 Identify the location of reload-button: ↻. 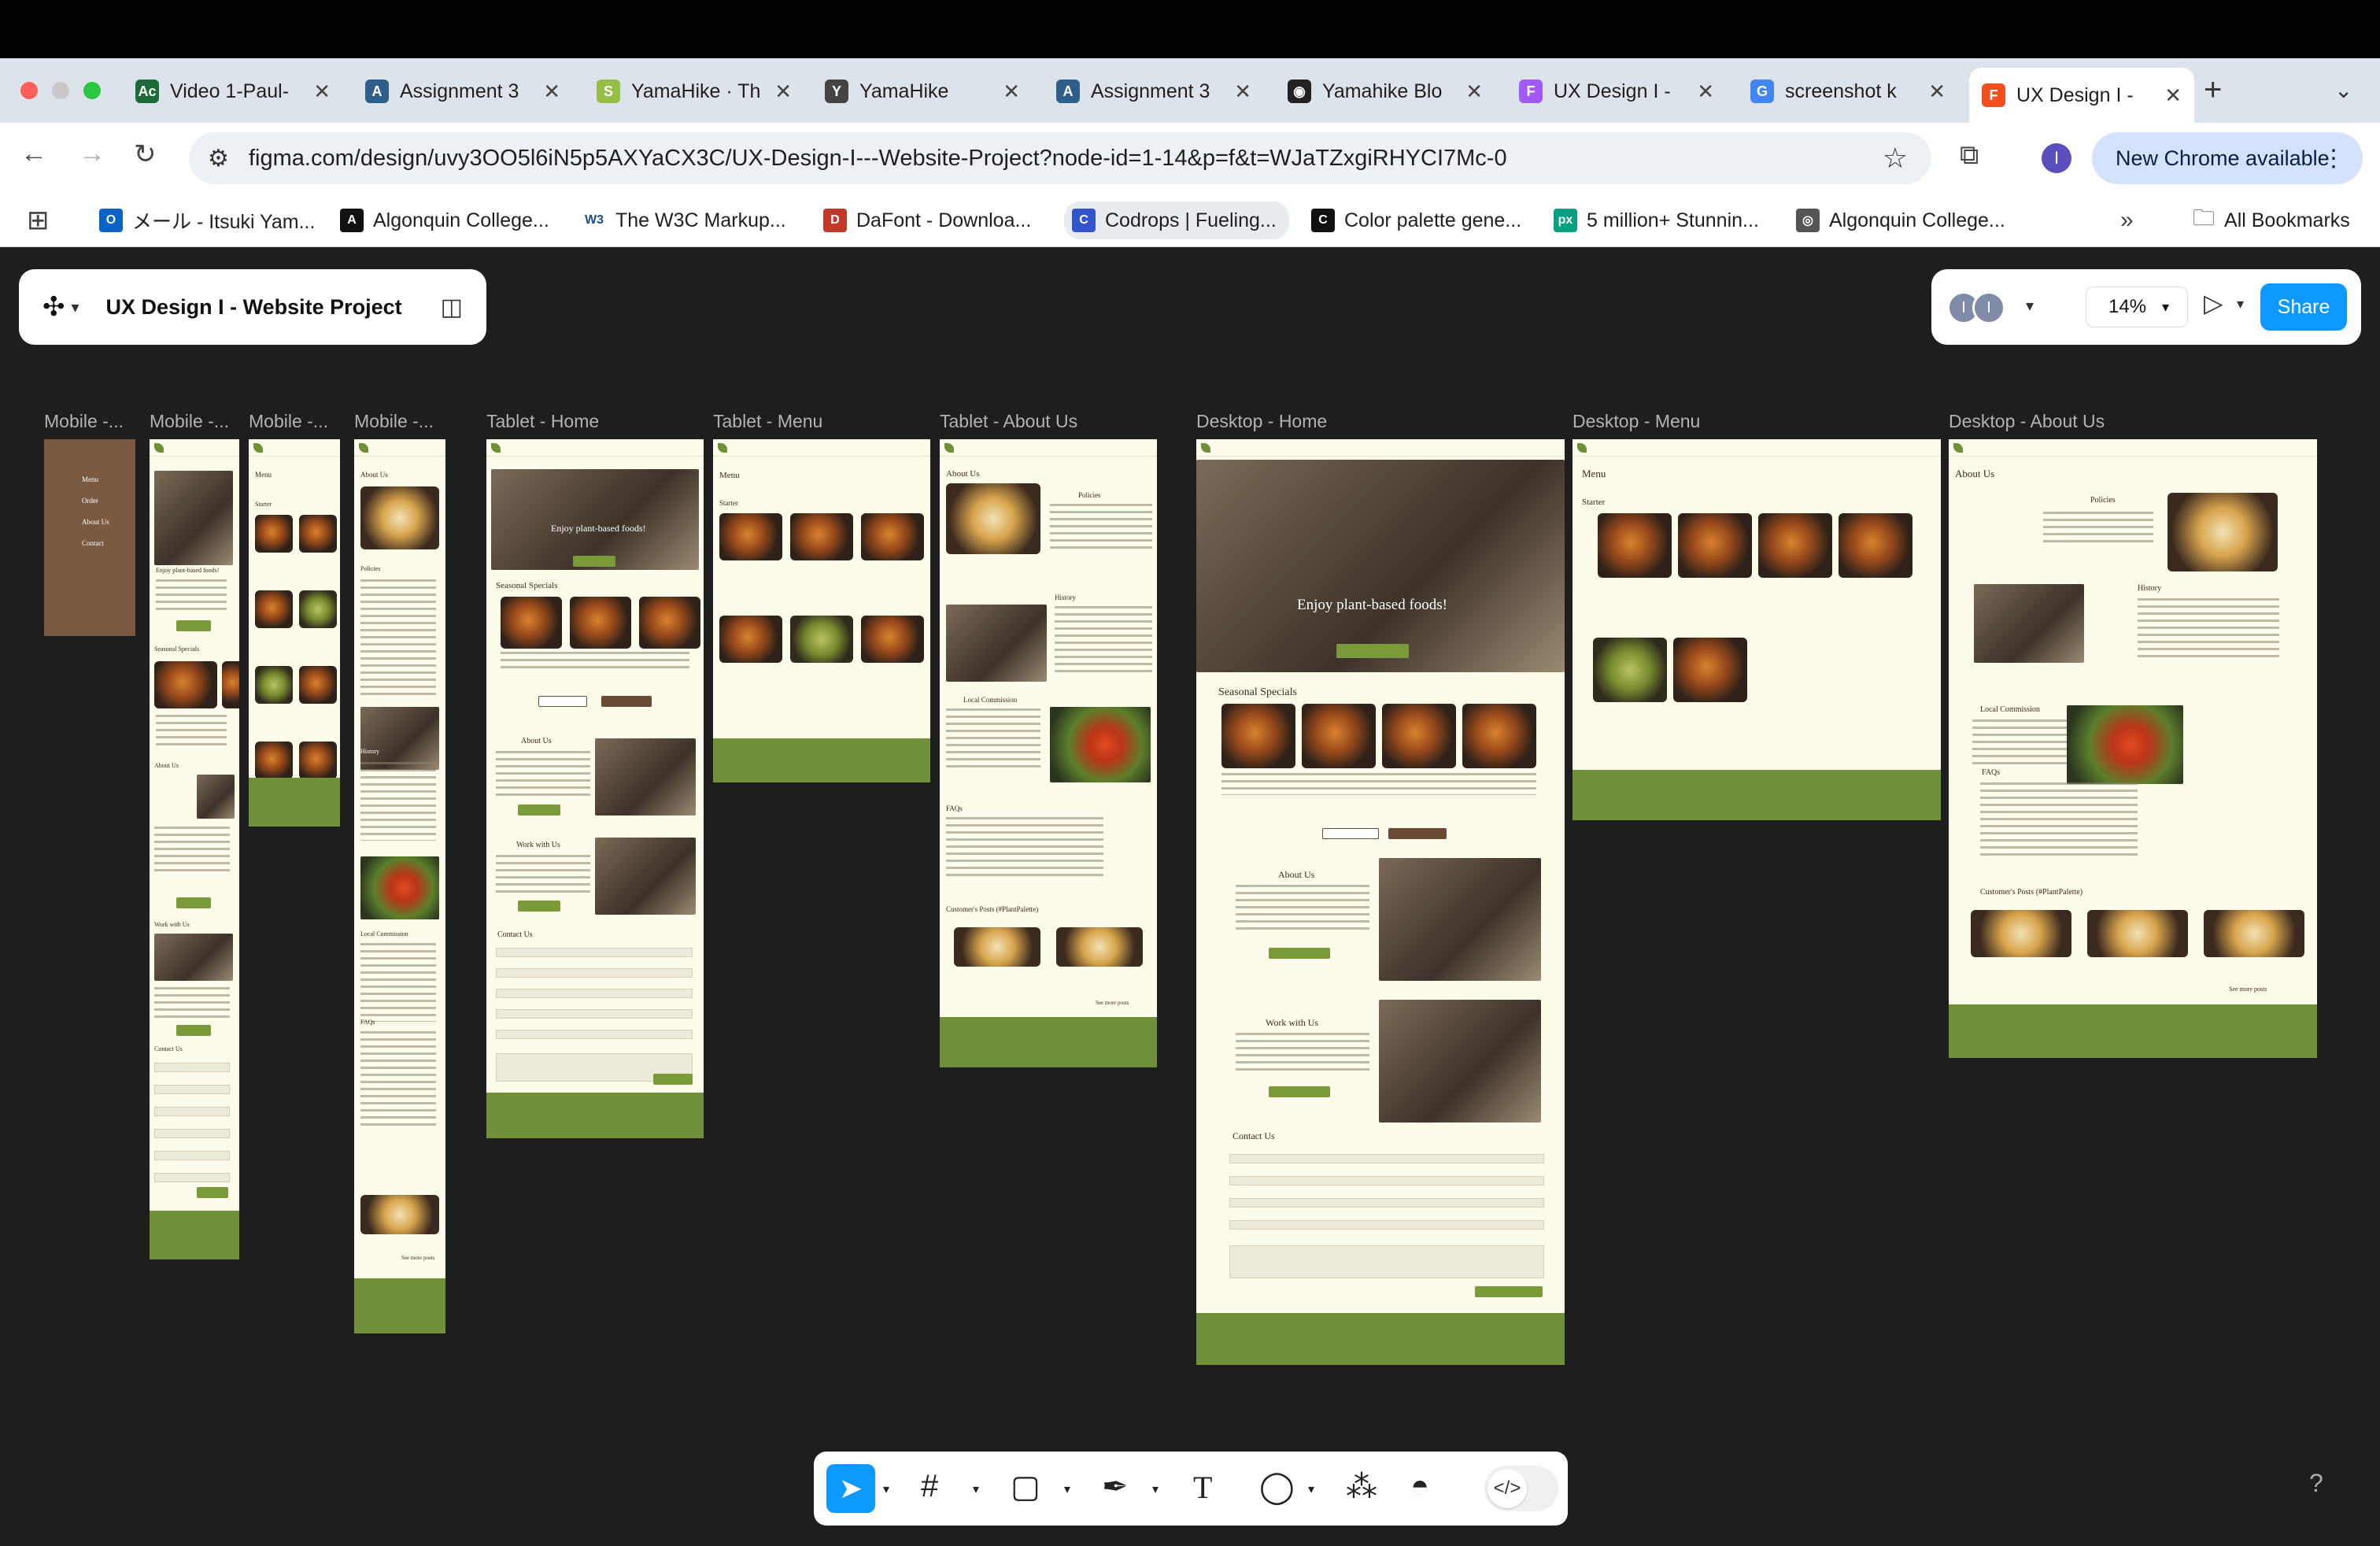
(145, 154).